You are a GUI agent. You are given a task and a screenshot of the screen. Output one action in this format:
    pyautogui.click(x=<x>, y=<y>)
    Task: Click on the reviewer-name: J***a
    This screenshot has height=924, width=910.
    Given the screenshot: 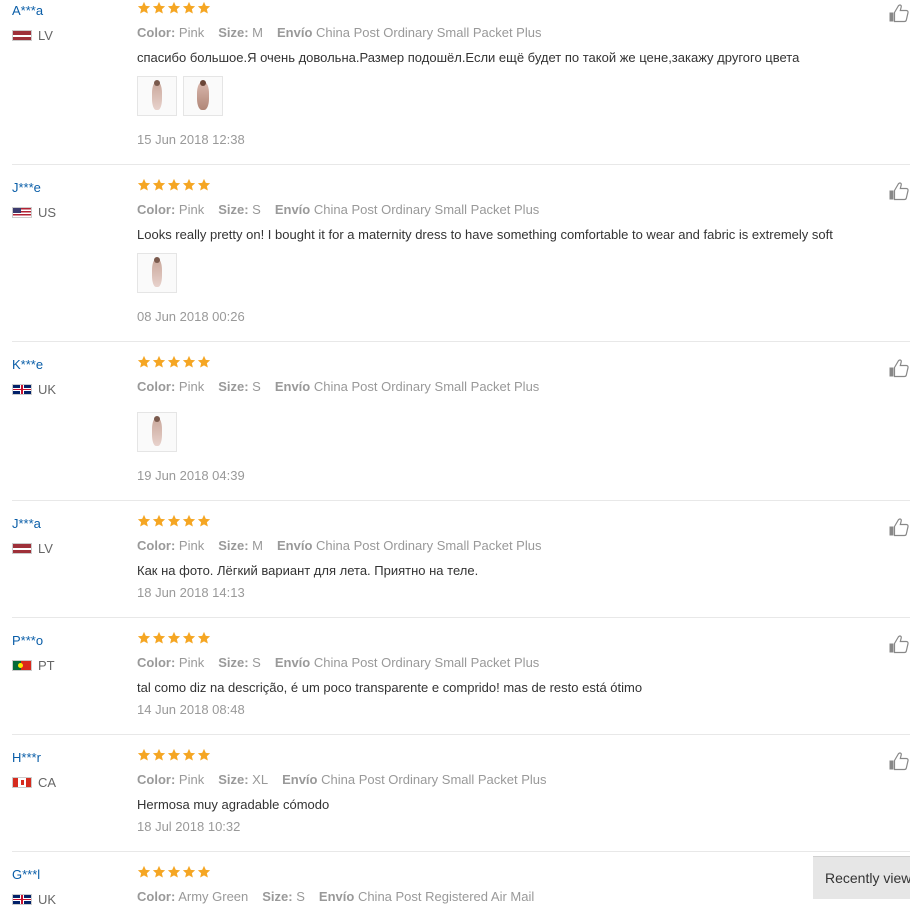 What is the action you would take?
    pyautogui.click(x=26, y=523)
    